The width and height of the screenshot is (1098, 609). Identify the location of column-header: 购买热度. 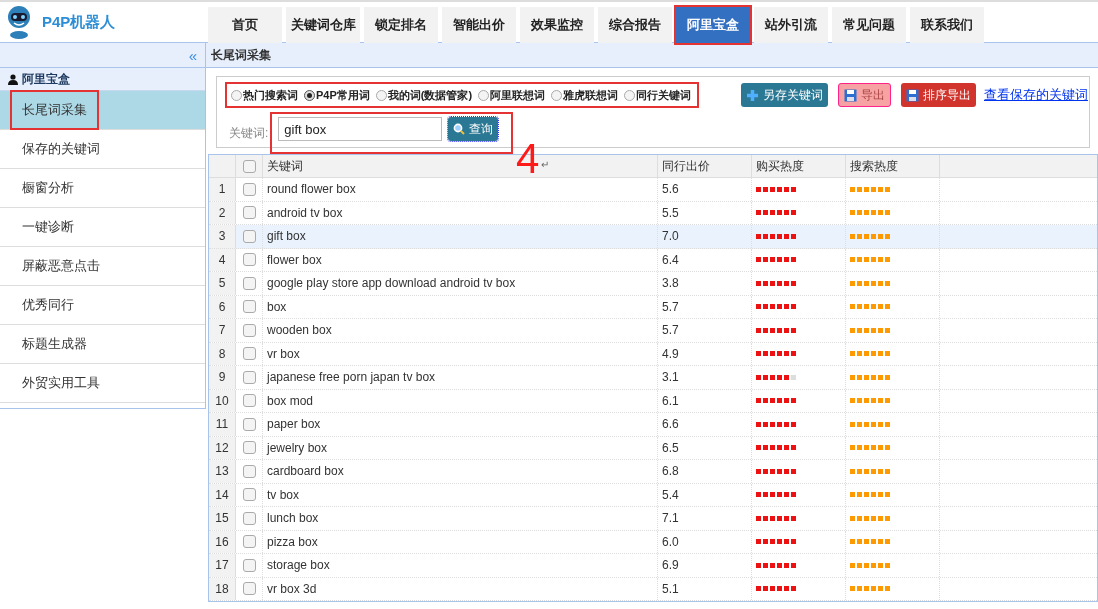
(780, 166).